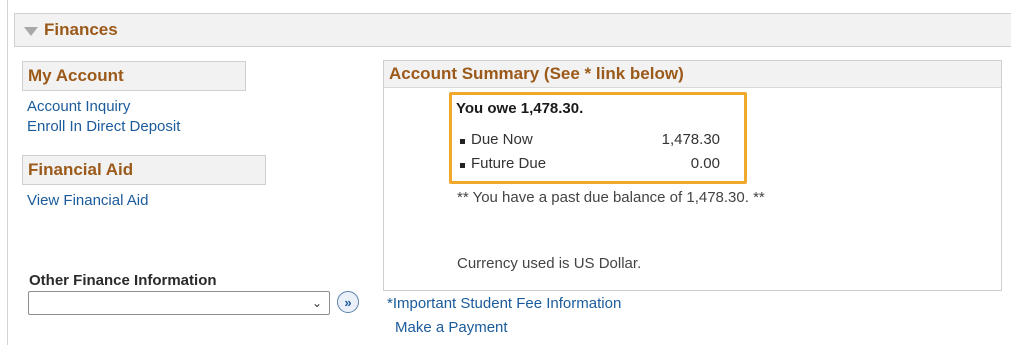 The width and height of the screenshot is (1011, 345). I want to click on other-finance-select: ⌄, so click(179, 303).